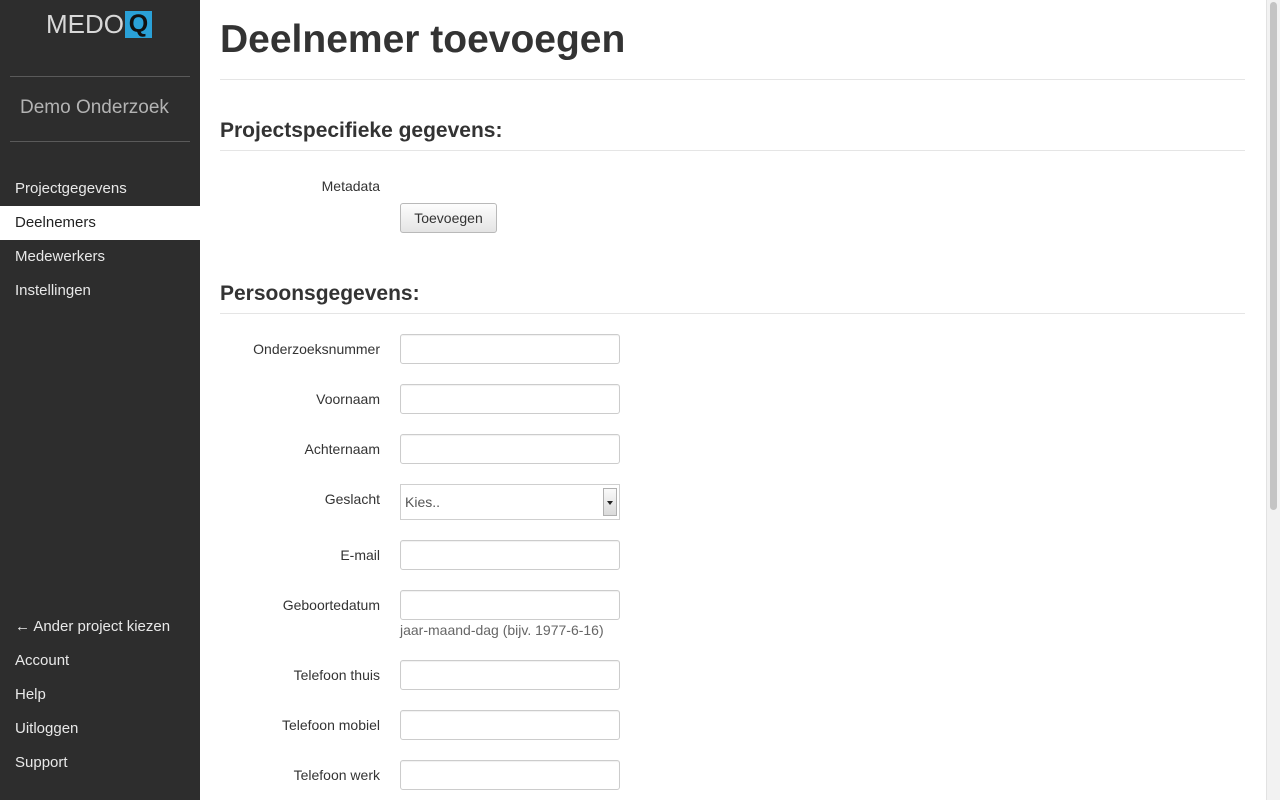 This screenshot has height=800, width=1280. Describe the element at coordinates (331, 605) in the screenshot. I see `geboortedatum-label: Geboortedatum` at that location.